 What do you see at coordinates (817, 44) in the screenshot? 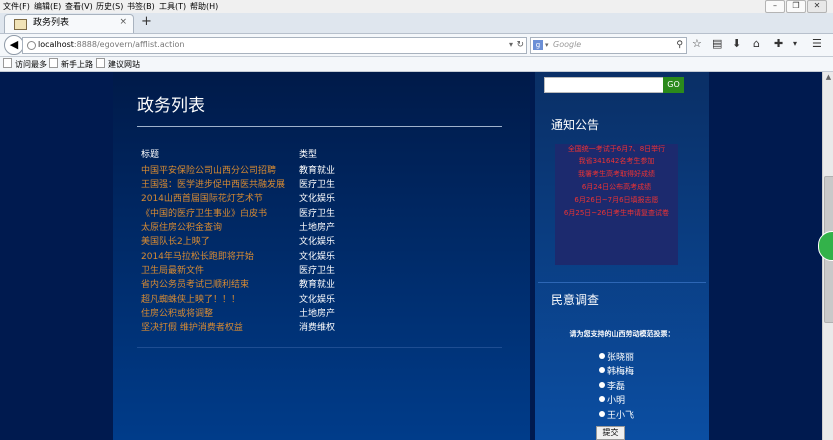
I see `menu-icon: ☰` at bounding box center [817, 44].